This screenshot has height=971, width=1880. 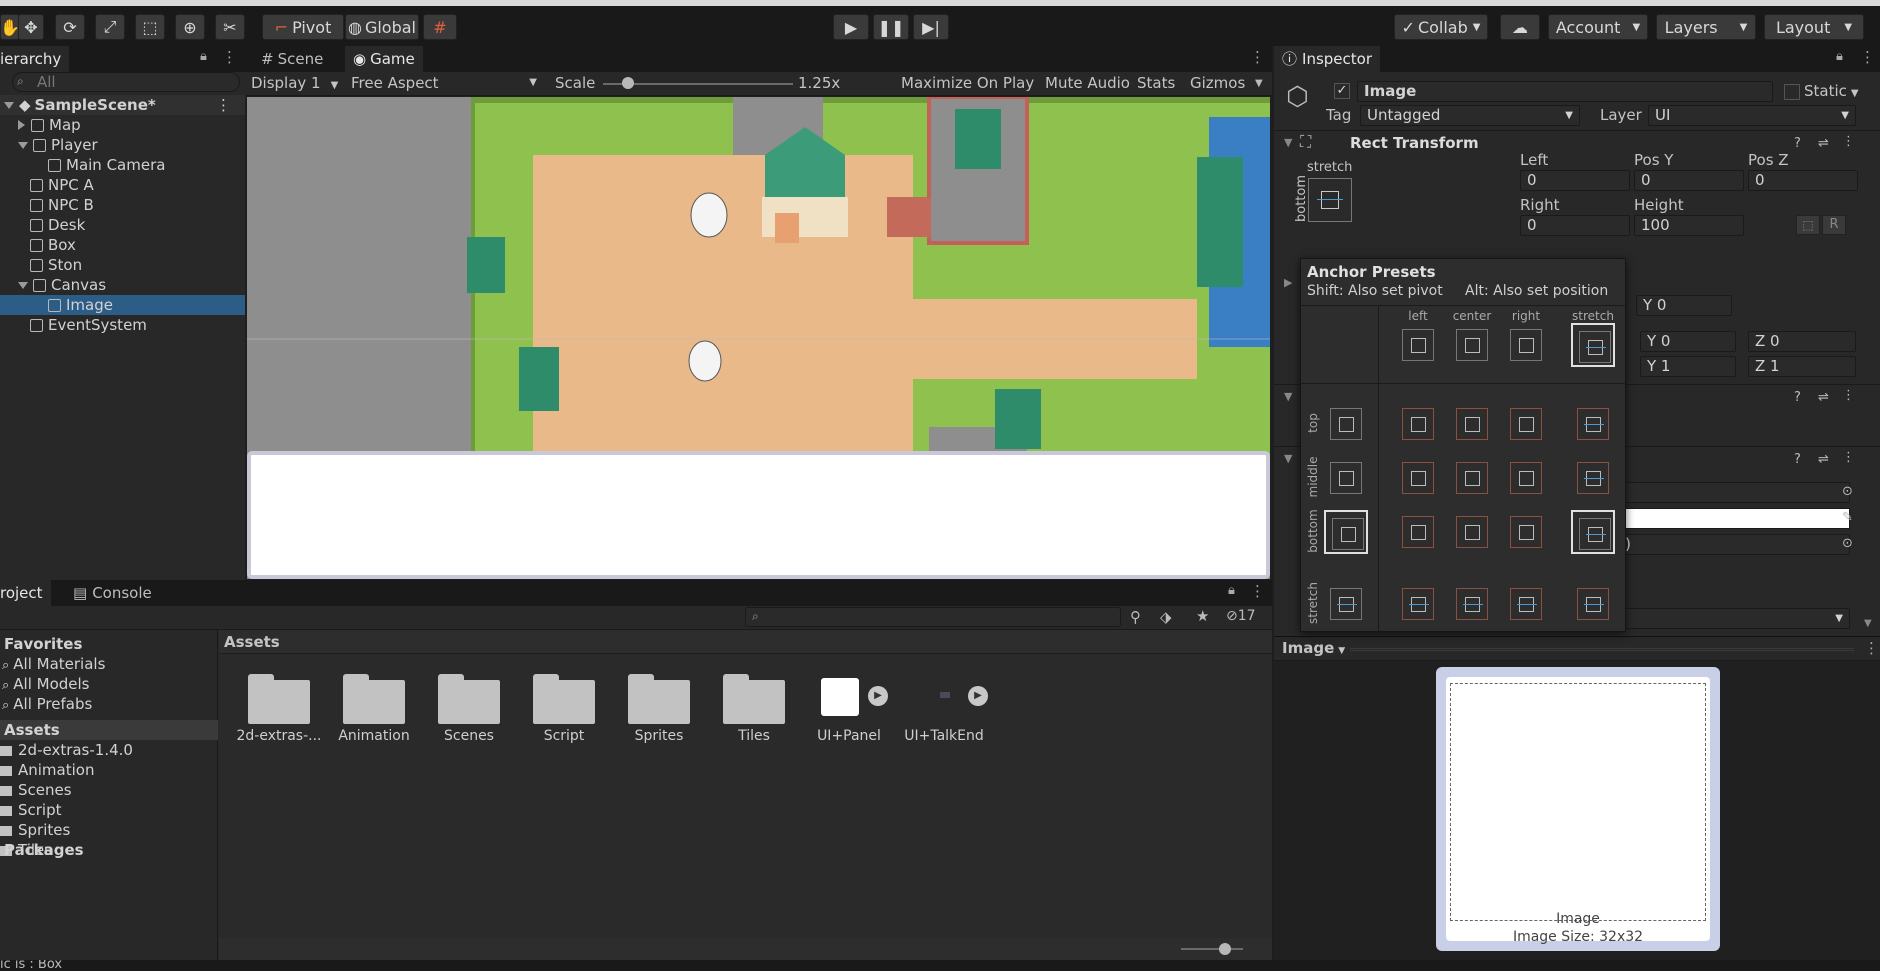 I want to click on pivot-y-field: Y 0, so click(x=1688, y=341).